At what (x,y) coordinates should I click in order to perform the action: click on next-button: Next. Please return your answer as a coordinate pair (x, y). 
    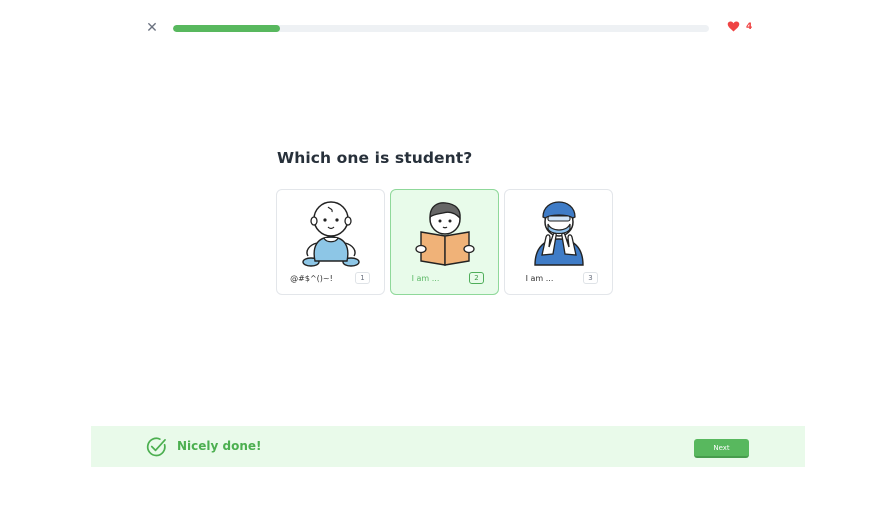
    Looking at the image, I should click on (721, 448).